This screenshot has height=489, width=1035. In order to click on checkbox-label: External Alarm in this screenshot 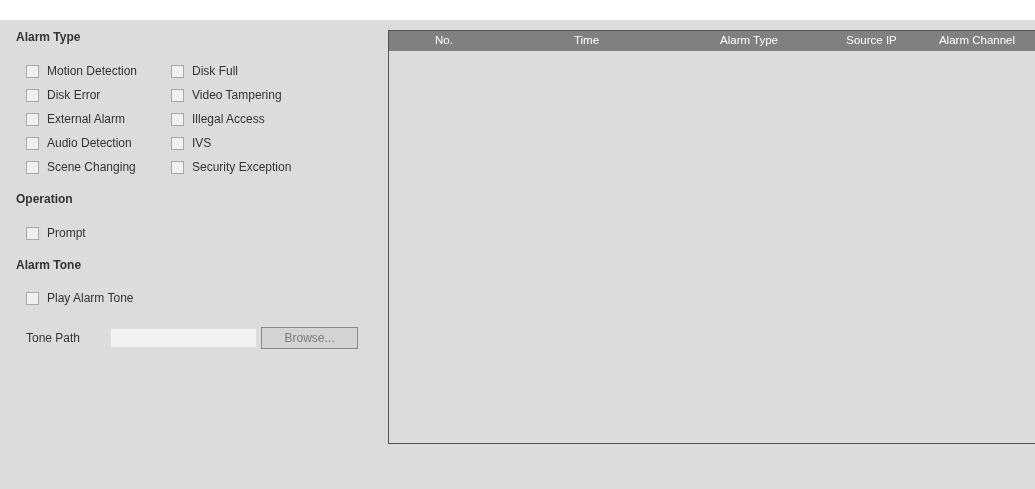, I will do `click(86, 119)`.